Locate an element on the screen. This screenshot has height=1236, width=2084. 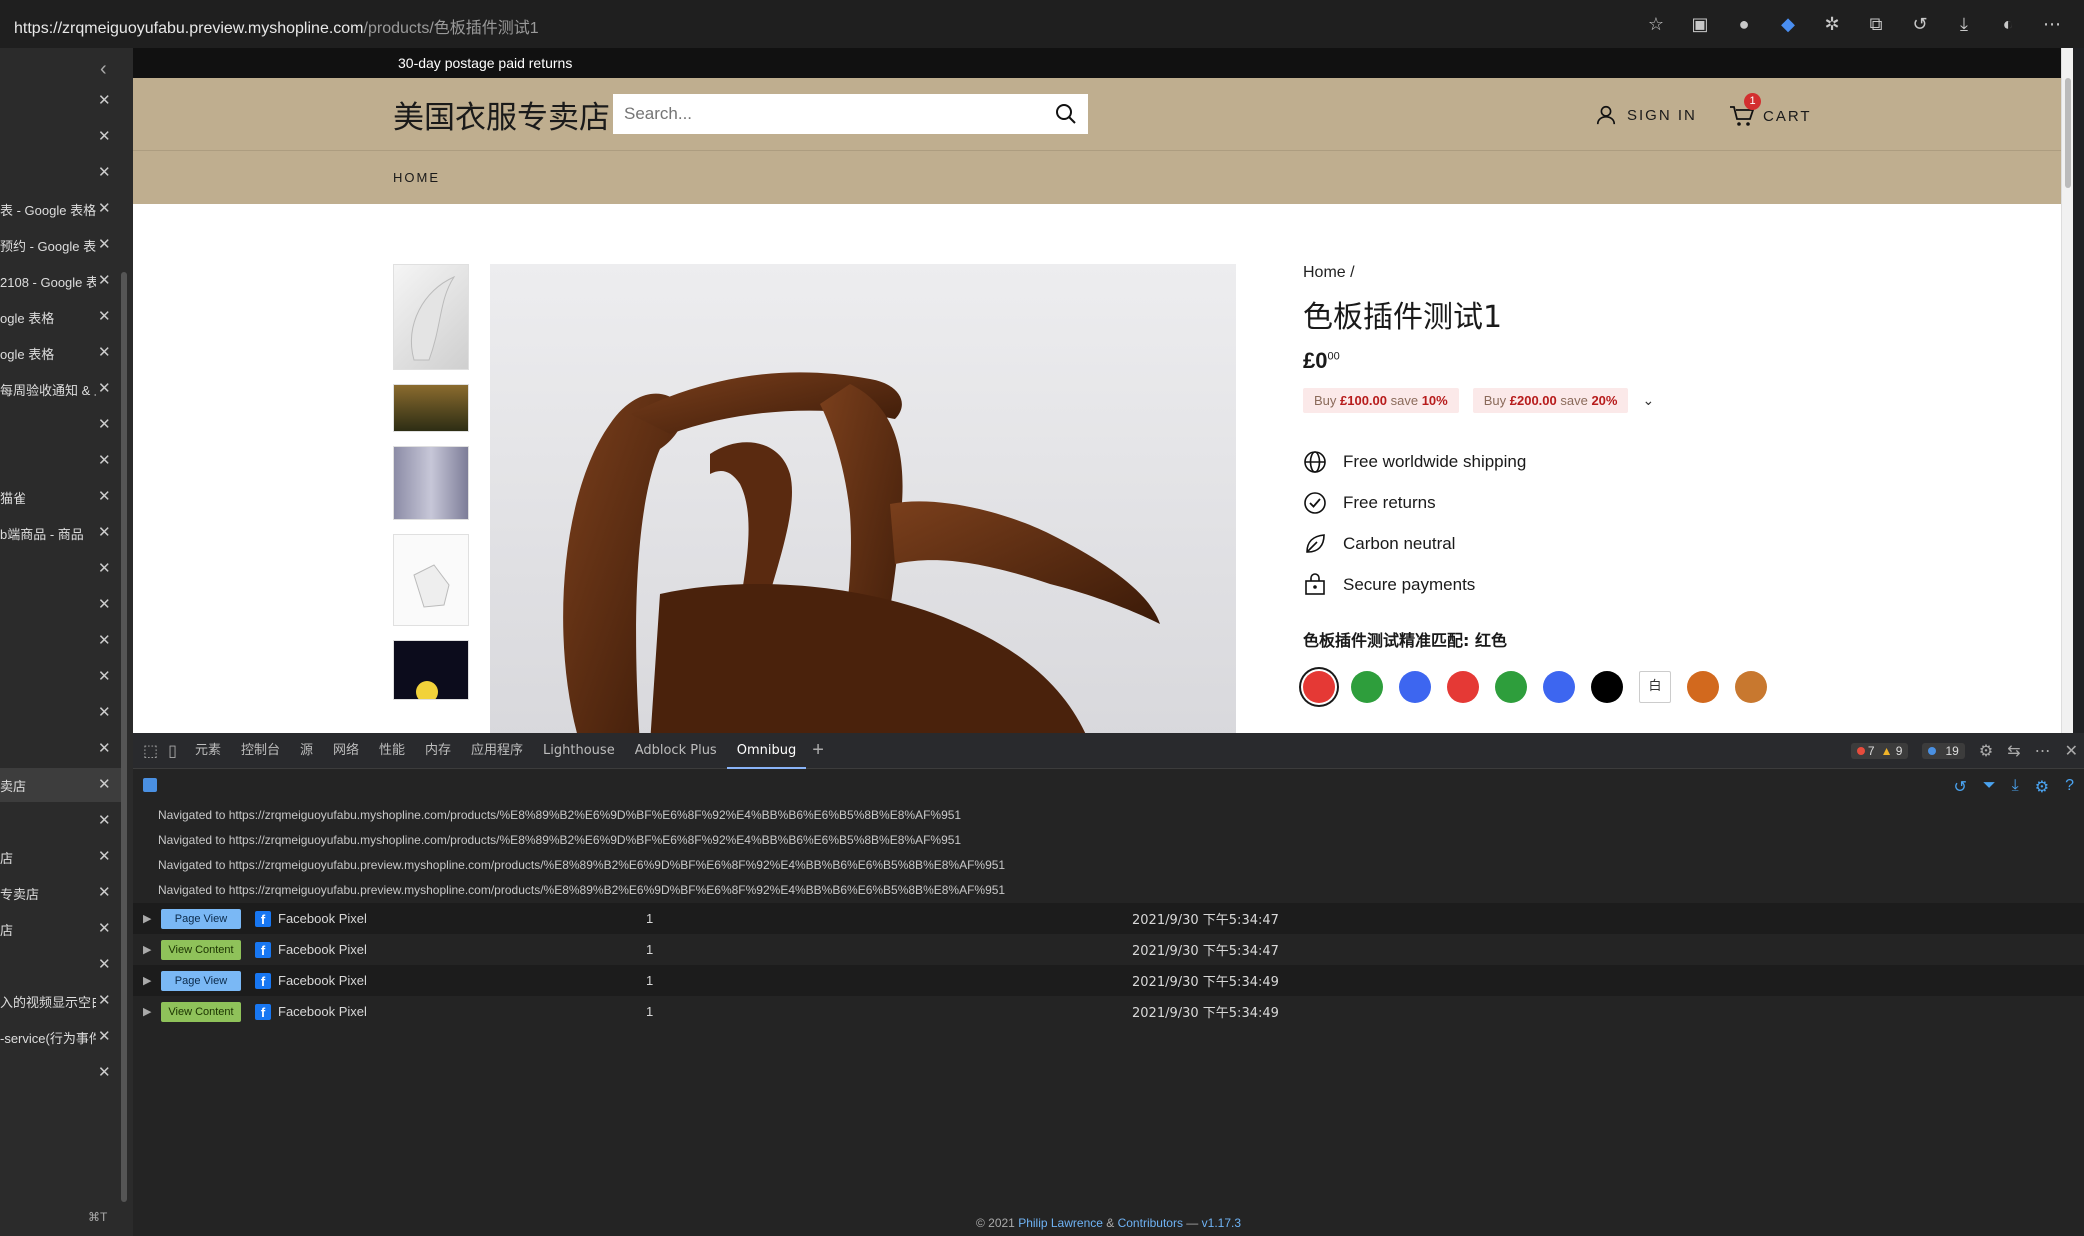
nav-home: HOME is located at coordinates (416, 177).